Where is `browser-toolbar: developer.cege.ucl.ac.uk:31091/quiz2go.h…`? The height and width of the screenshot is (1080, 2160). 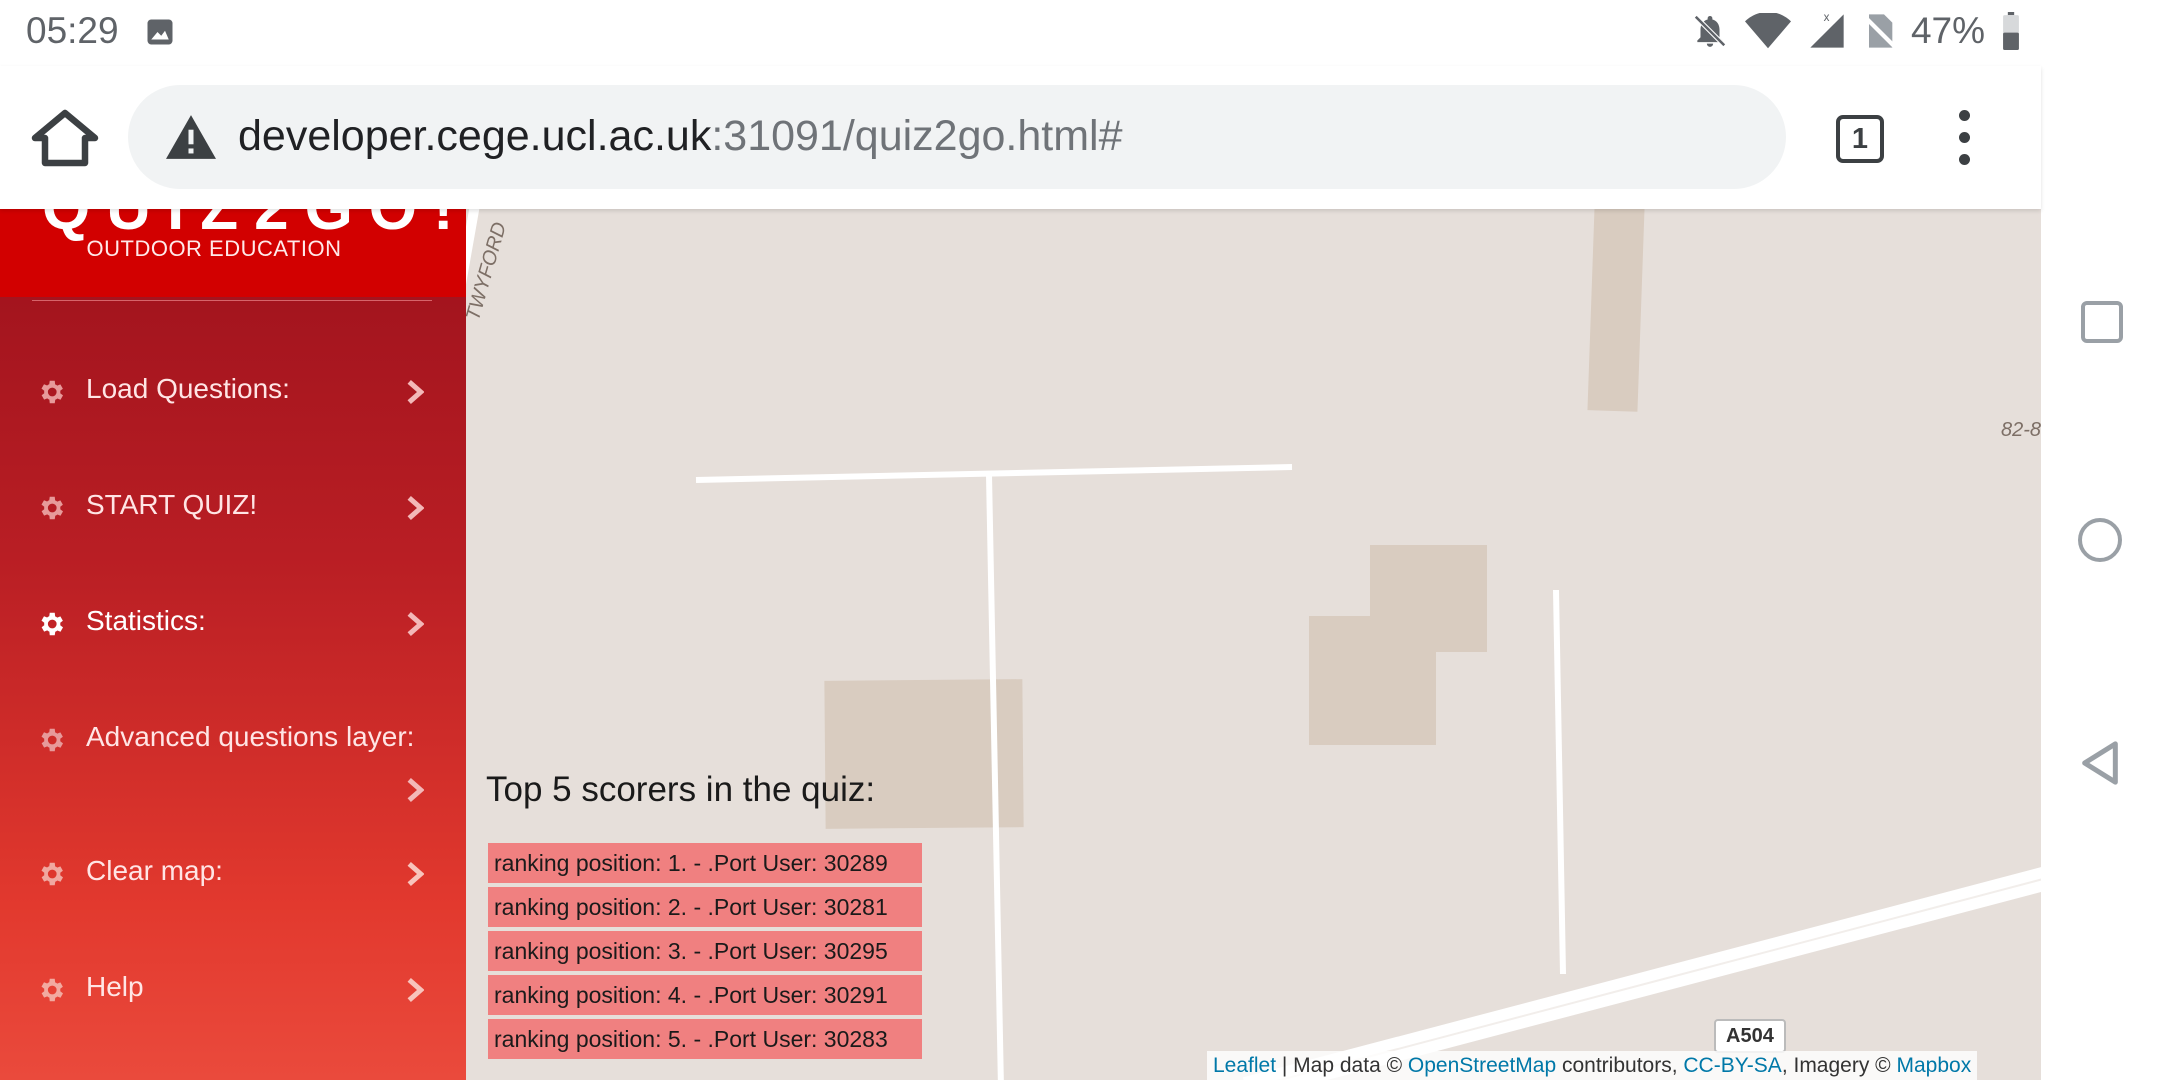
browser-toolbar: developer.cege.ucl.ac.uk:31091/quiz2go.h… is located at coordinates (1020, 137).